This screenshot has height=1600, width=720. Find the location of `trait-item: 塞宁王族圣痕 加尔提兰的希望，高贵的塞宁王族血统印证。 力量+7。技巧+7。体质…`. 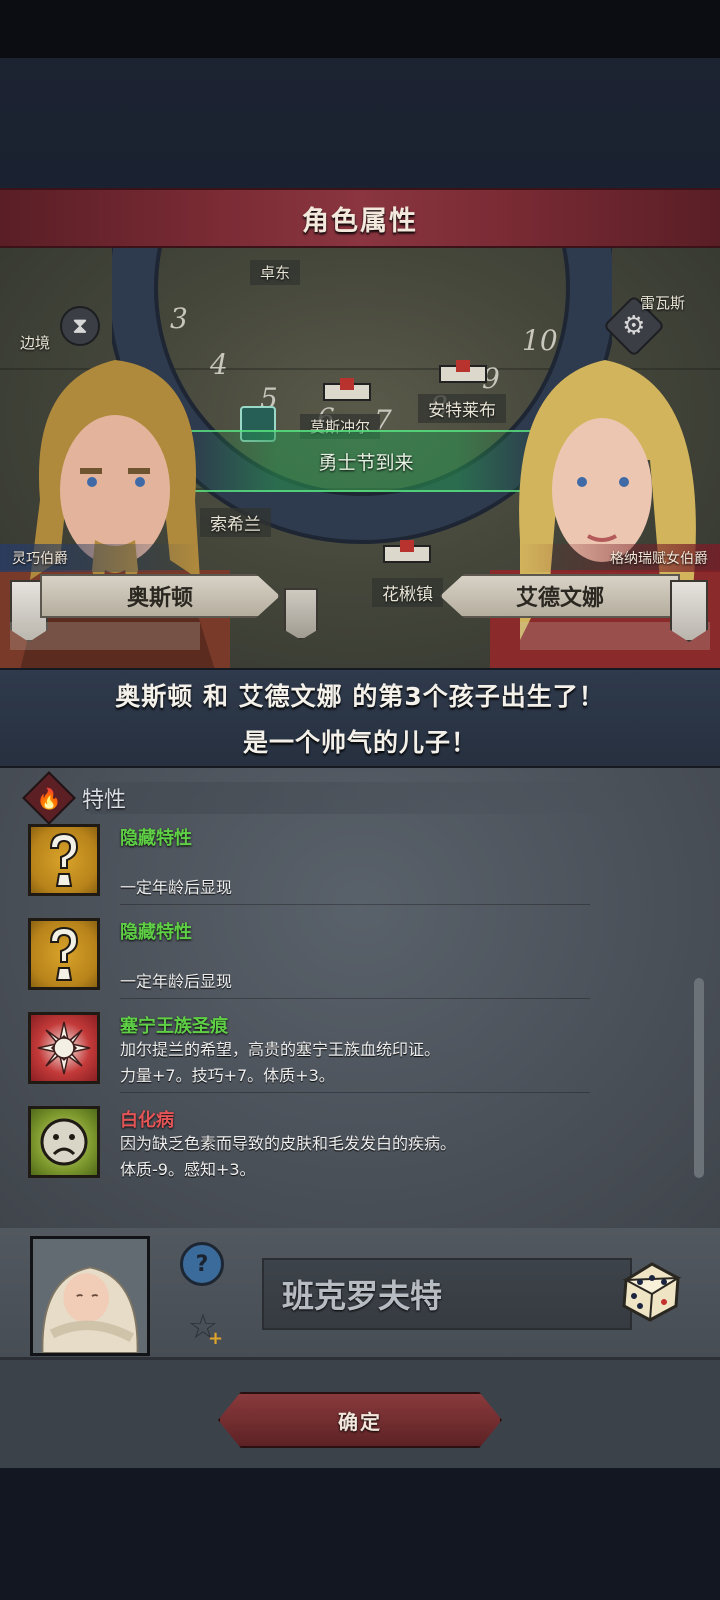

trait-item: 塞宁王族圣痕 加尔提兰的希望，高贵的塞宁王族血统印证。 力量+7。技巧+7。体质… is located at coordinates (348, 1053).